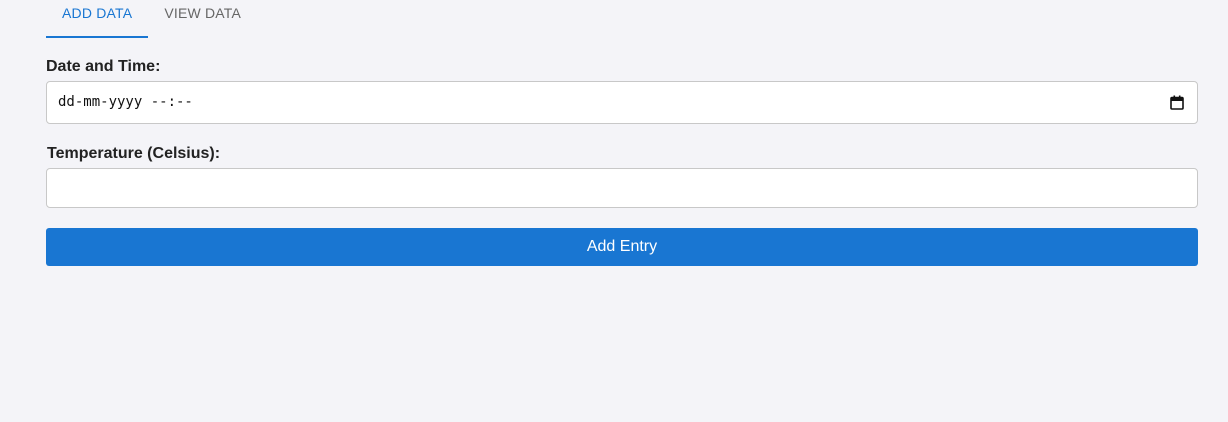  I want to click on tab-view-data: VIEW DATA, so click(202, 19).